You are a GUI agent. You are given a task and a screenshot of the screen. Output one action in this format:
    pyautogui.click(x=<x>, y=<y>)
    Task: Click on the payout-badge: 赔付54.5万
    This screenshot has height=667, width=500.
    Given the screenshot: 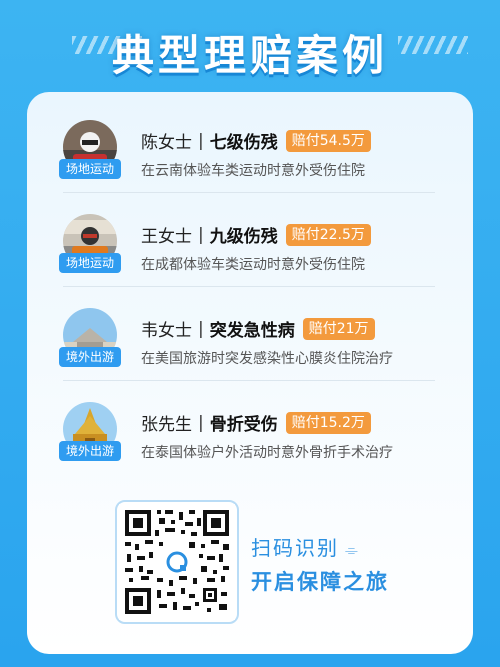 What is the action you would take?
    pyautogui.click(x=328, y=140)
    